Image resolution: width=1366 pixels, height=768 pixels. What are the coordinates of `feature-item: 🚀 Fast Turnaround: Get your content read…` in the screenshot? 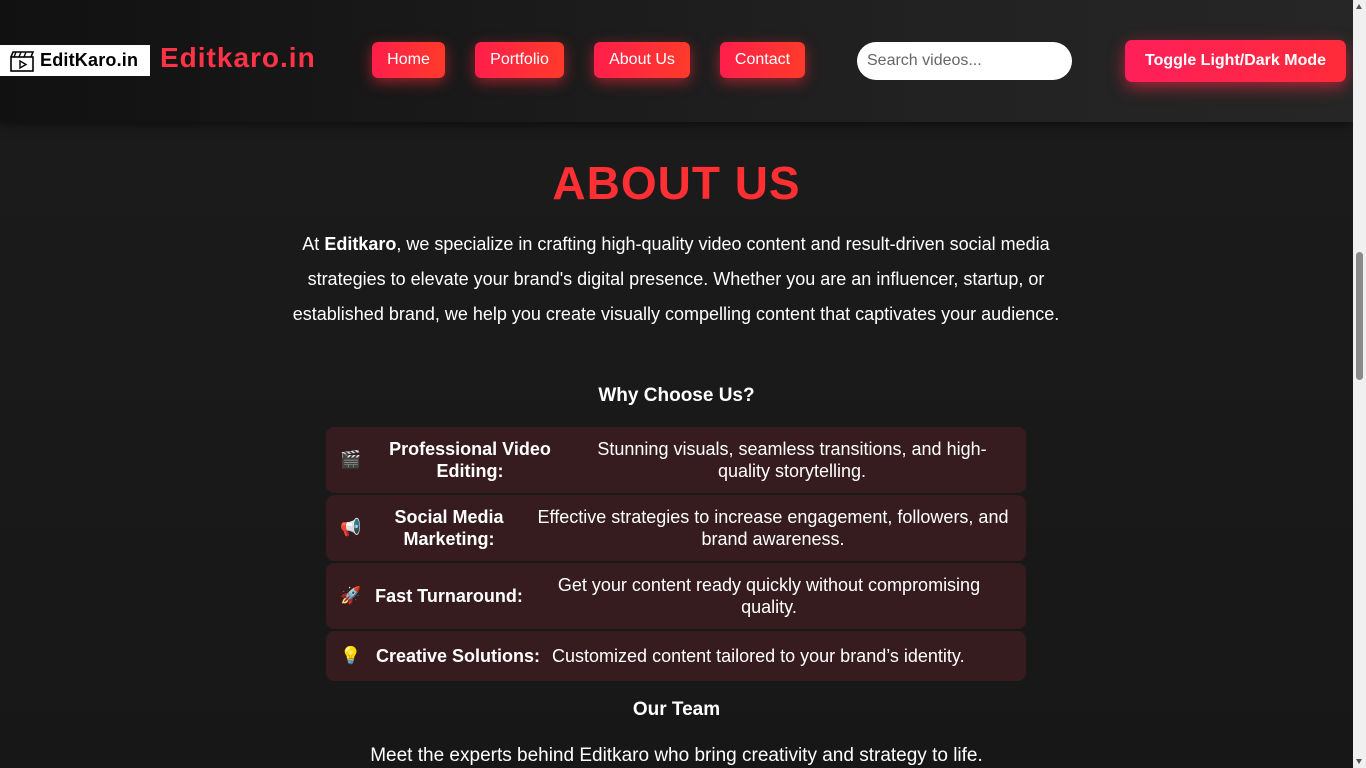 It's located at (676, 596).